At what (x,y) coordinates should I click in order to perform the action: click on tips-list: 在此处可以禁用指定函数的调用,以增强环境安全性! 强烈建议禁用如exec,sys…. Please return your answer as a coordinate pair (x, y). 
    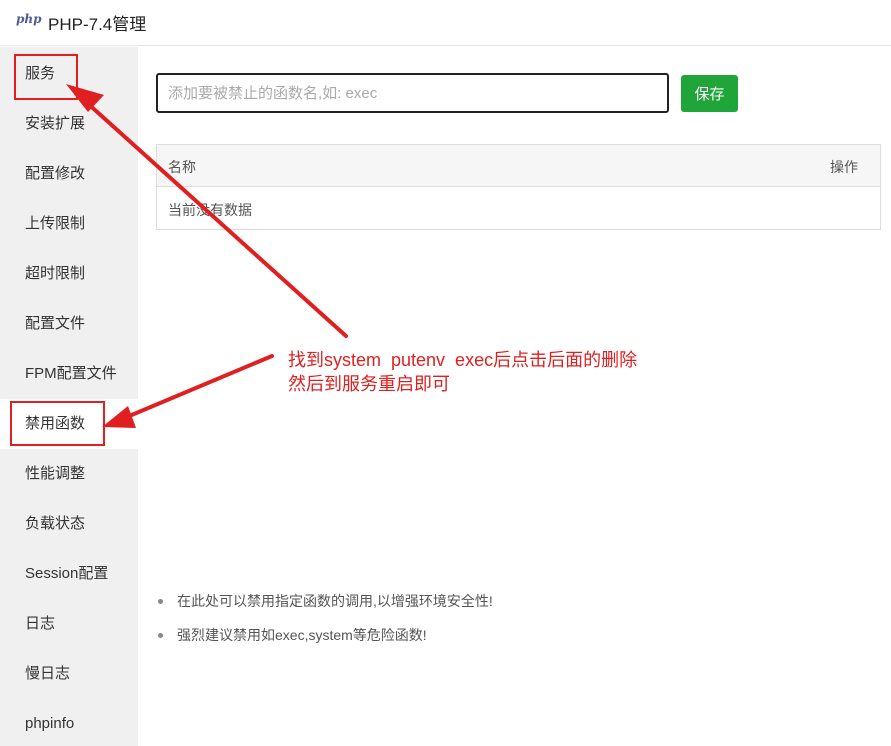
    Looking at the image, I should click on (324, 624).